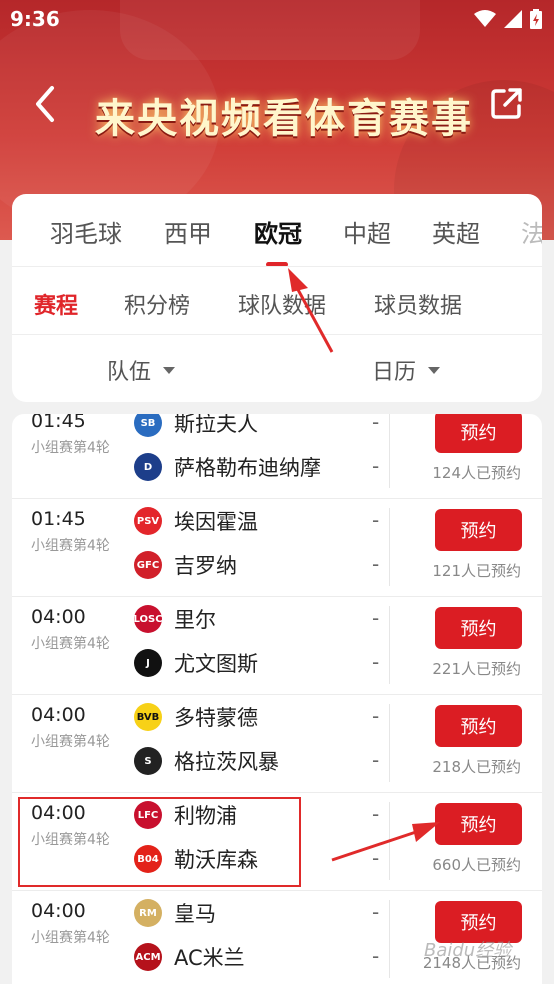  What do you see at coordinates (418, 304) in the screenshot?
I see `subtab-player-stats: 球员数据` at bounding box center [418, 304].